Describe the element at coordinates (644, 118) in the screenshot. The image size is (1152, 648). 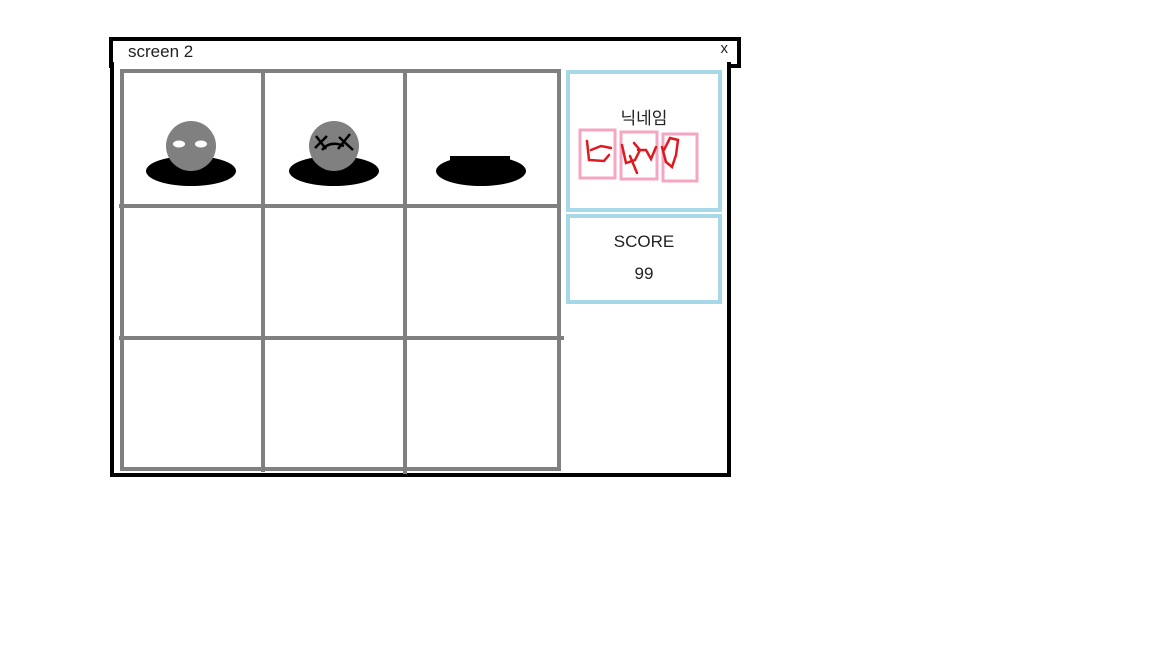
I see `nickname-label: 닉네임` at that location.